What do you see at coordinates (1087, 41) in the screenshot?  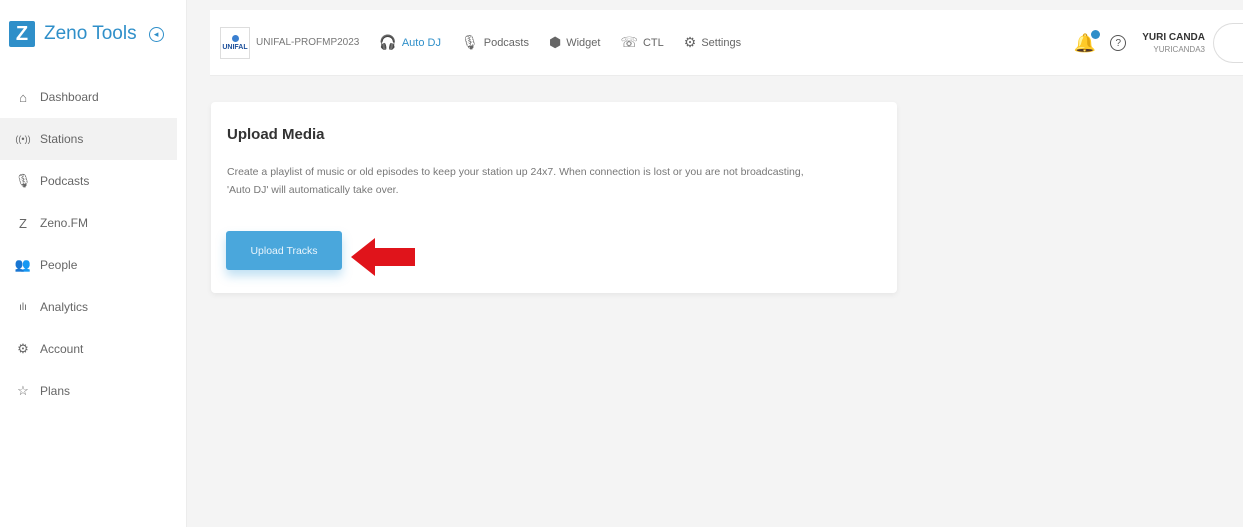 I see `notification-bell-icon: 🔔` at bounding box center [1087, 41].